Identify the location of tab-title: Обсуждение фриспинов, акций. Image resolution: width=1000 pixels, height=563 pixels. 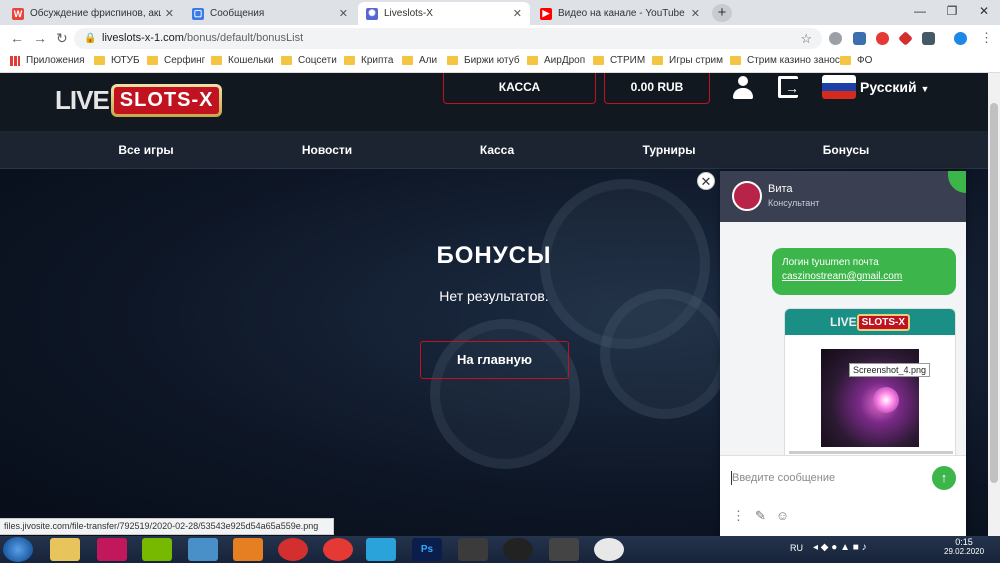
(95, 13).